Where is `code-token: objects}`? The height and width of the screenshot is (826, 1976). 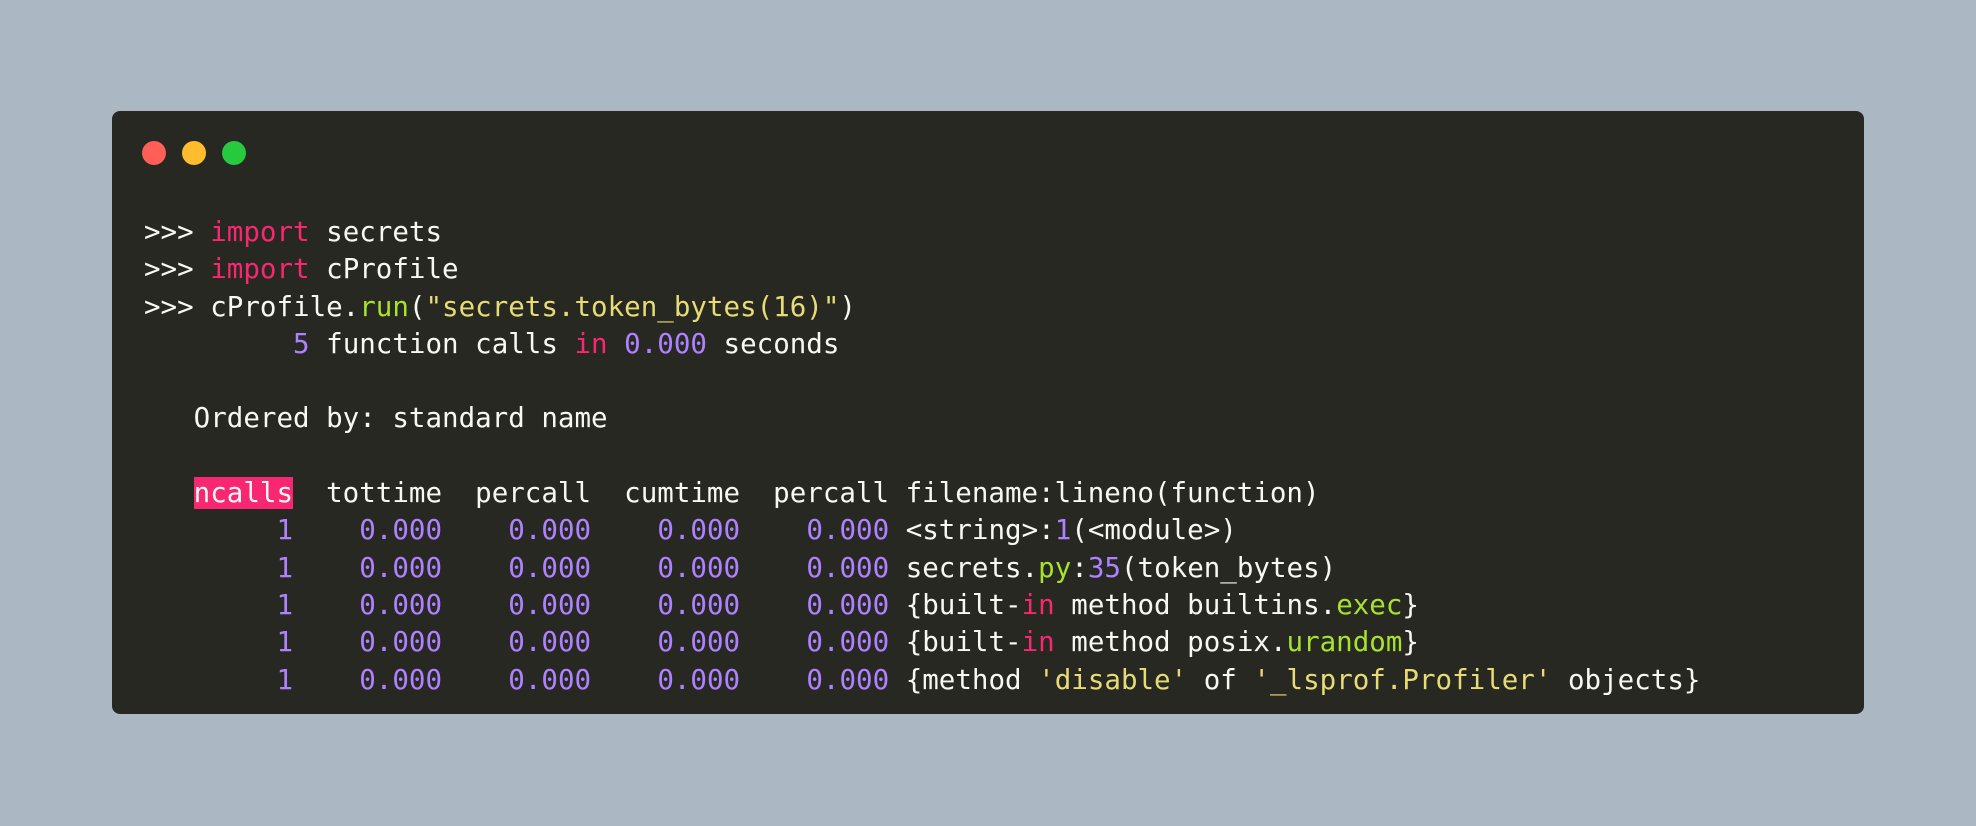
code-token: objects} is located at coordinates (1626, 679).